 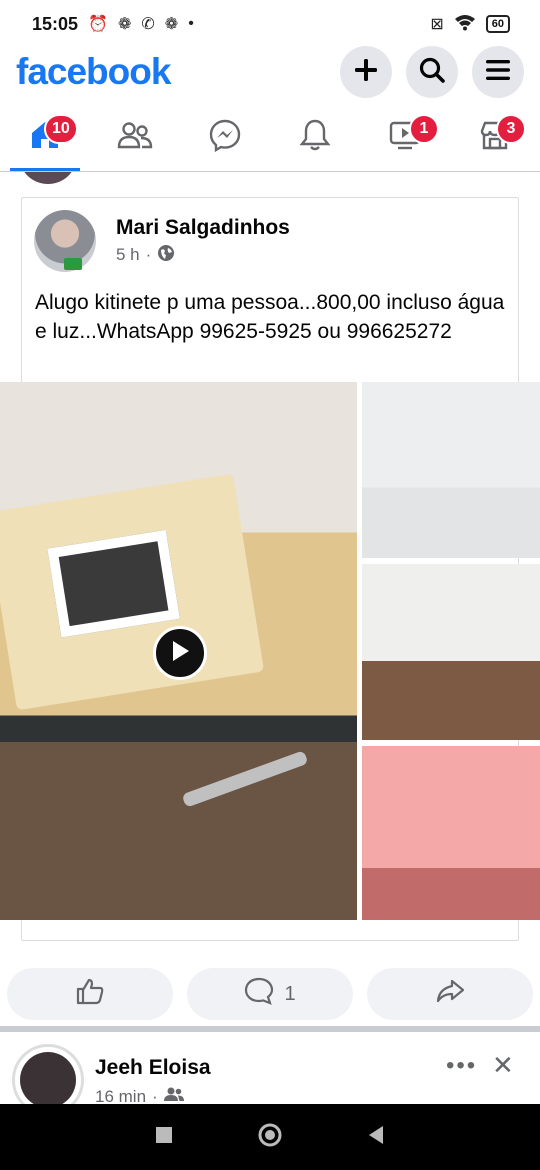 I want to click on post-time: 5 h, so click(x=128, y=255).